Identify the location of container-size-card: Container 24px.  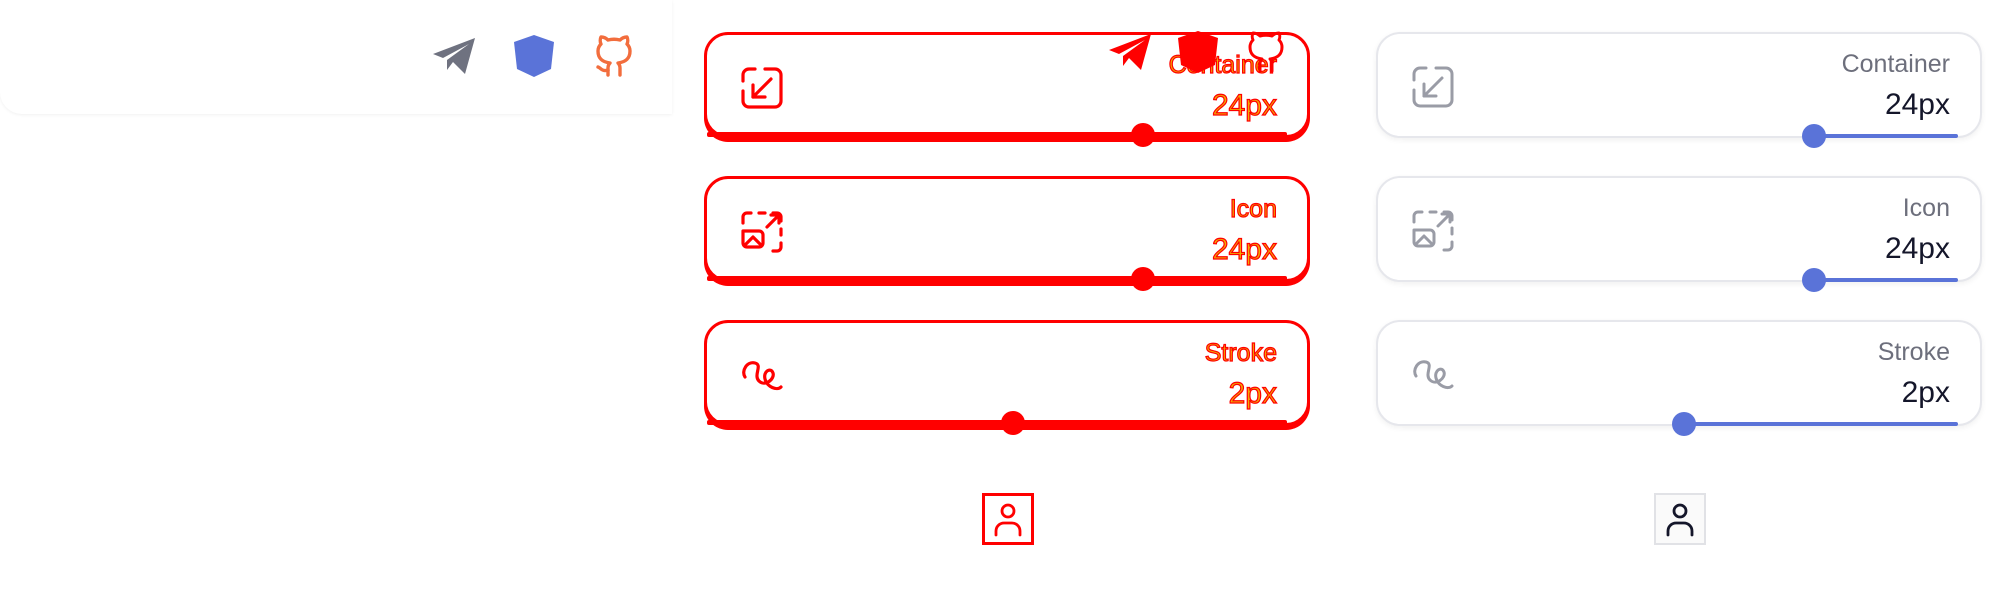
(1679, 90).